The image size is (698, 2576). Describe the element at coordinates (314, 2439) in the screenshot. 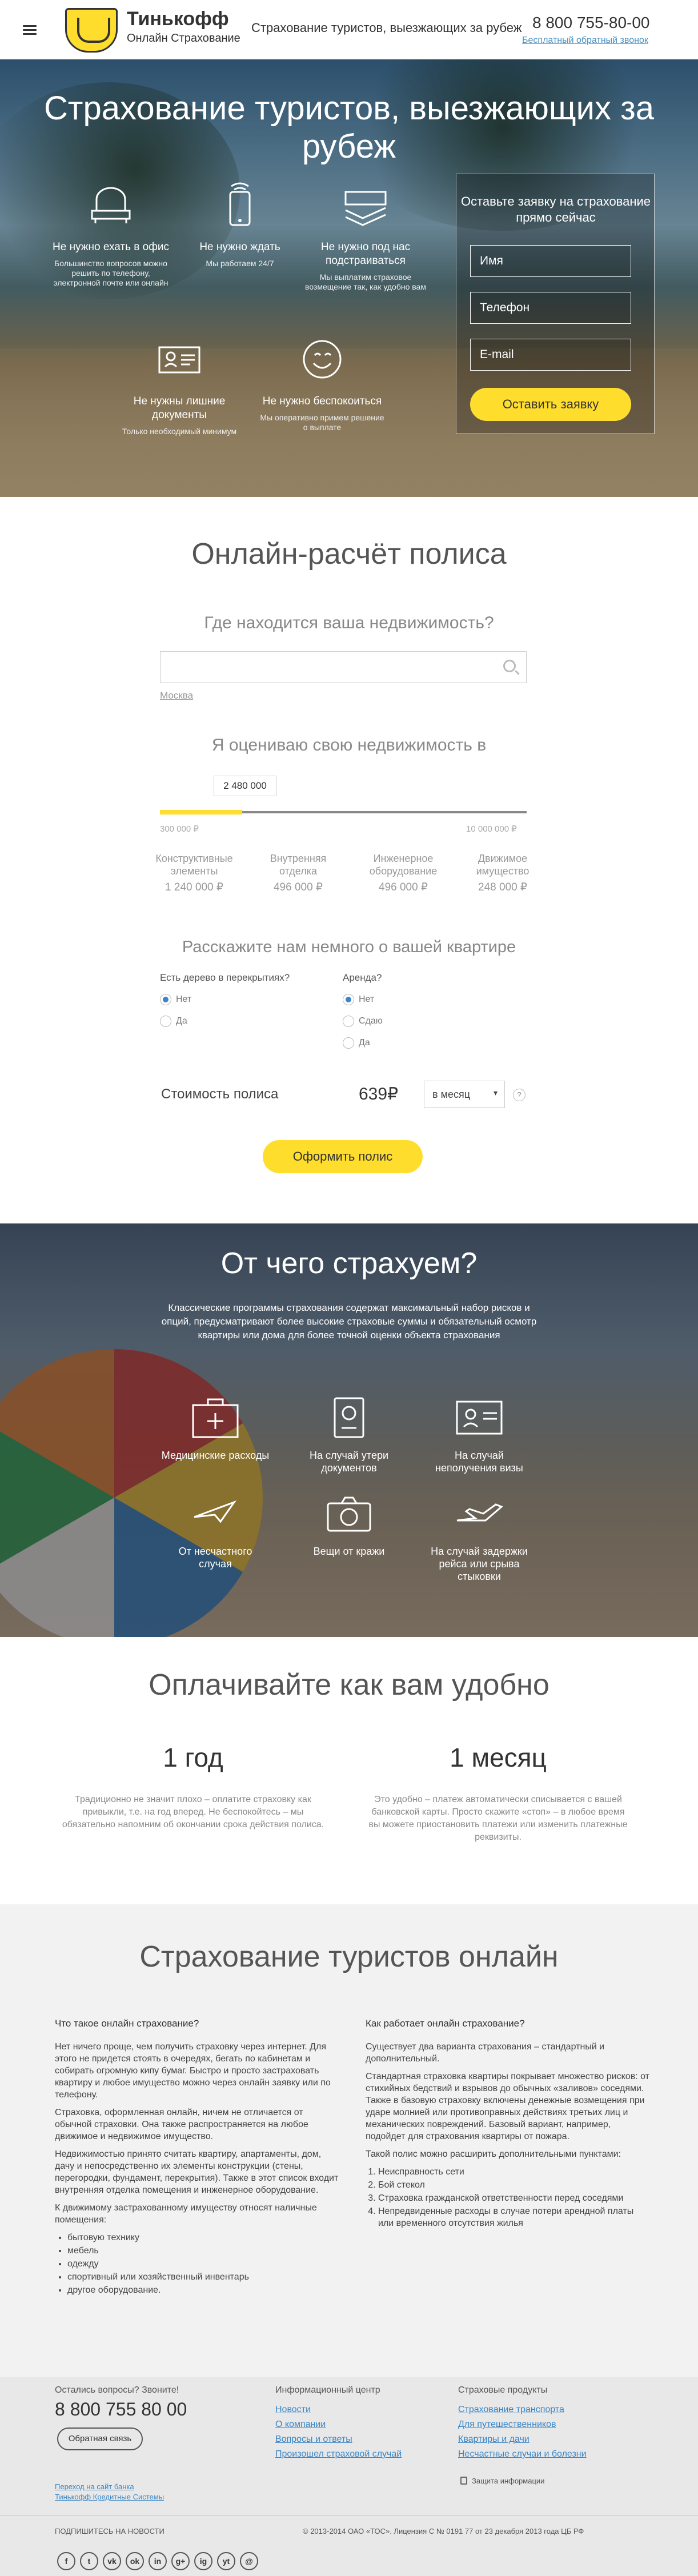

I see `footer-link-faq: Вопросы и ответы` at that location.